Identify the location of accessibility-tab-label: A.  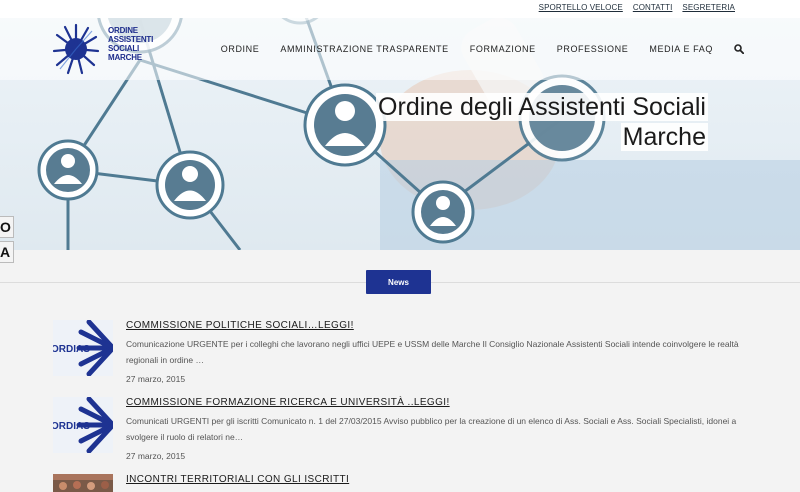
(5, 252).